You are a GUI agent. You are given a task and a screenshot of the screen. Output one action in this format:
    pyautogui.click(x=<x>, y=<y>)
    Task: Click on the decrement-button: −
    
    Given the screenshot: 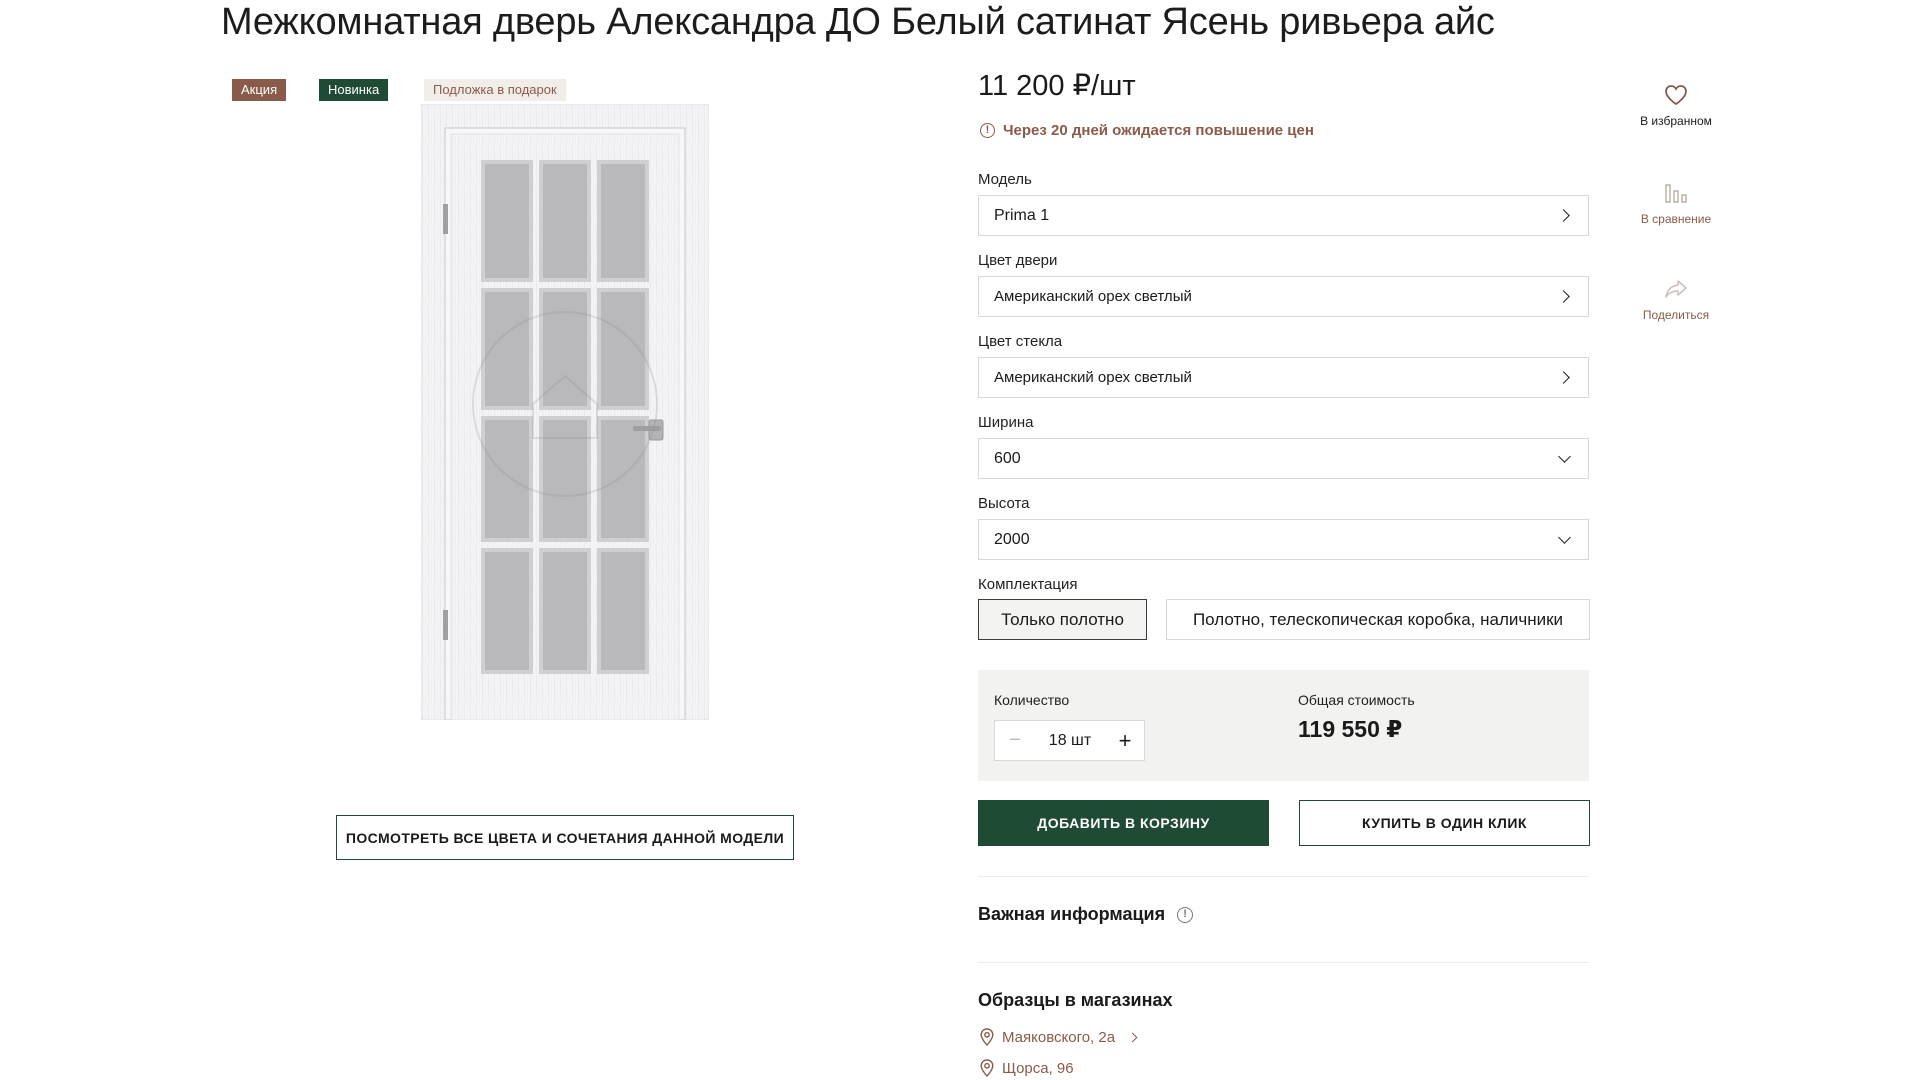 What is the action you would take?
    pyautogui.click(x=1015, y=740)
    